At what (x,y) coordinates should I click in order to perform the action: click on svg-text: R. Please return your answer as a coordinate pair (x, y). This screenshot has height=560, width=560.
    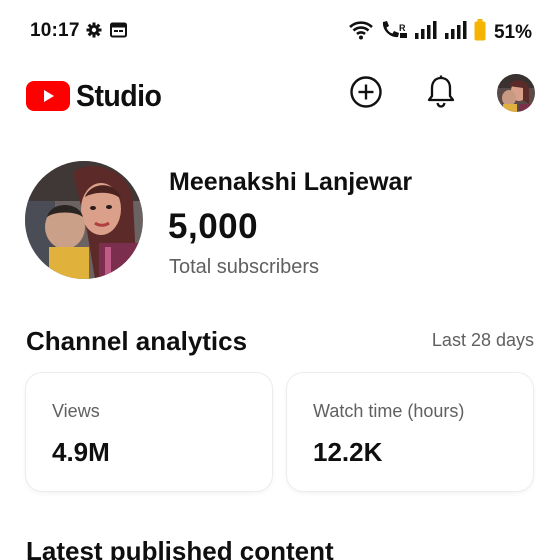
    Looking at the image, I should click on (402, 28).